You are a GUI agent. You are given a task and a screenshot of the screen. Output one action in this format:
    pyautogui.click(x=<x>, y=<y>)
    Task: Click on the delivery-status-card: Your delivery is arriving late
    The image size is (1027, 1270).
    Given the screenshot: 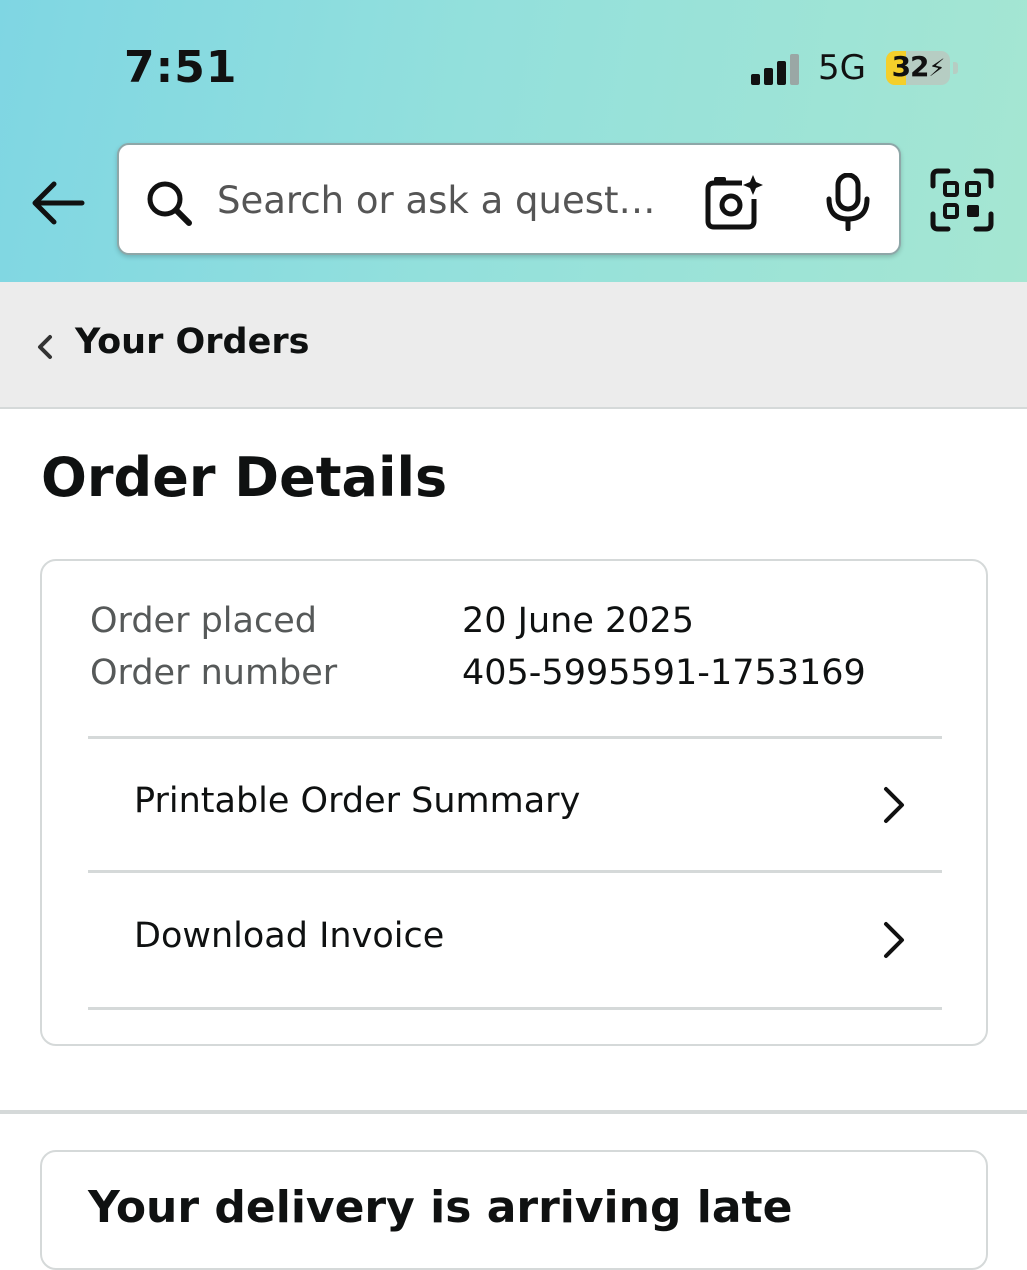 What is the action you would take?
    pyautogui.click(x=514, y=1210)
    